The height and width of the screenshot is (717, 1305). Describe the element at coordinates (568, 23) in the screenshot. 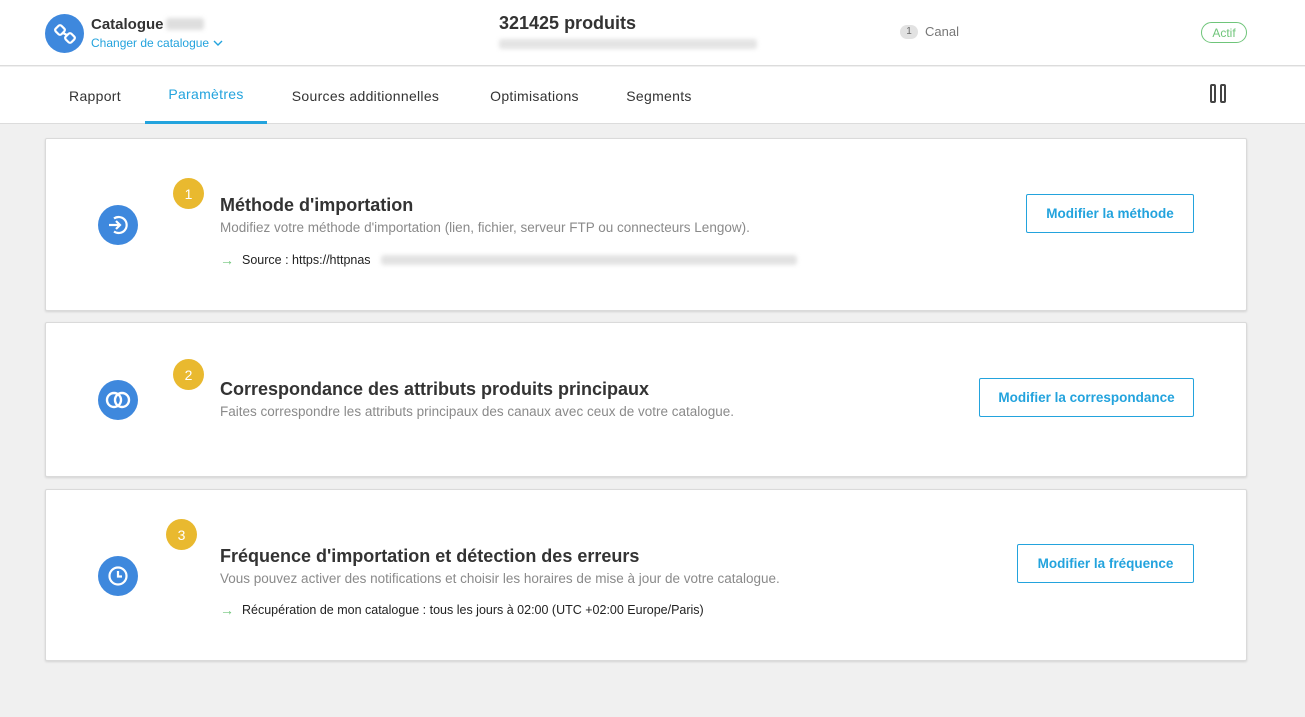

I see `products-count: 321425 produits` at that location.